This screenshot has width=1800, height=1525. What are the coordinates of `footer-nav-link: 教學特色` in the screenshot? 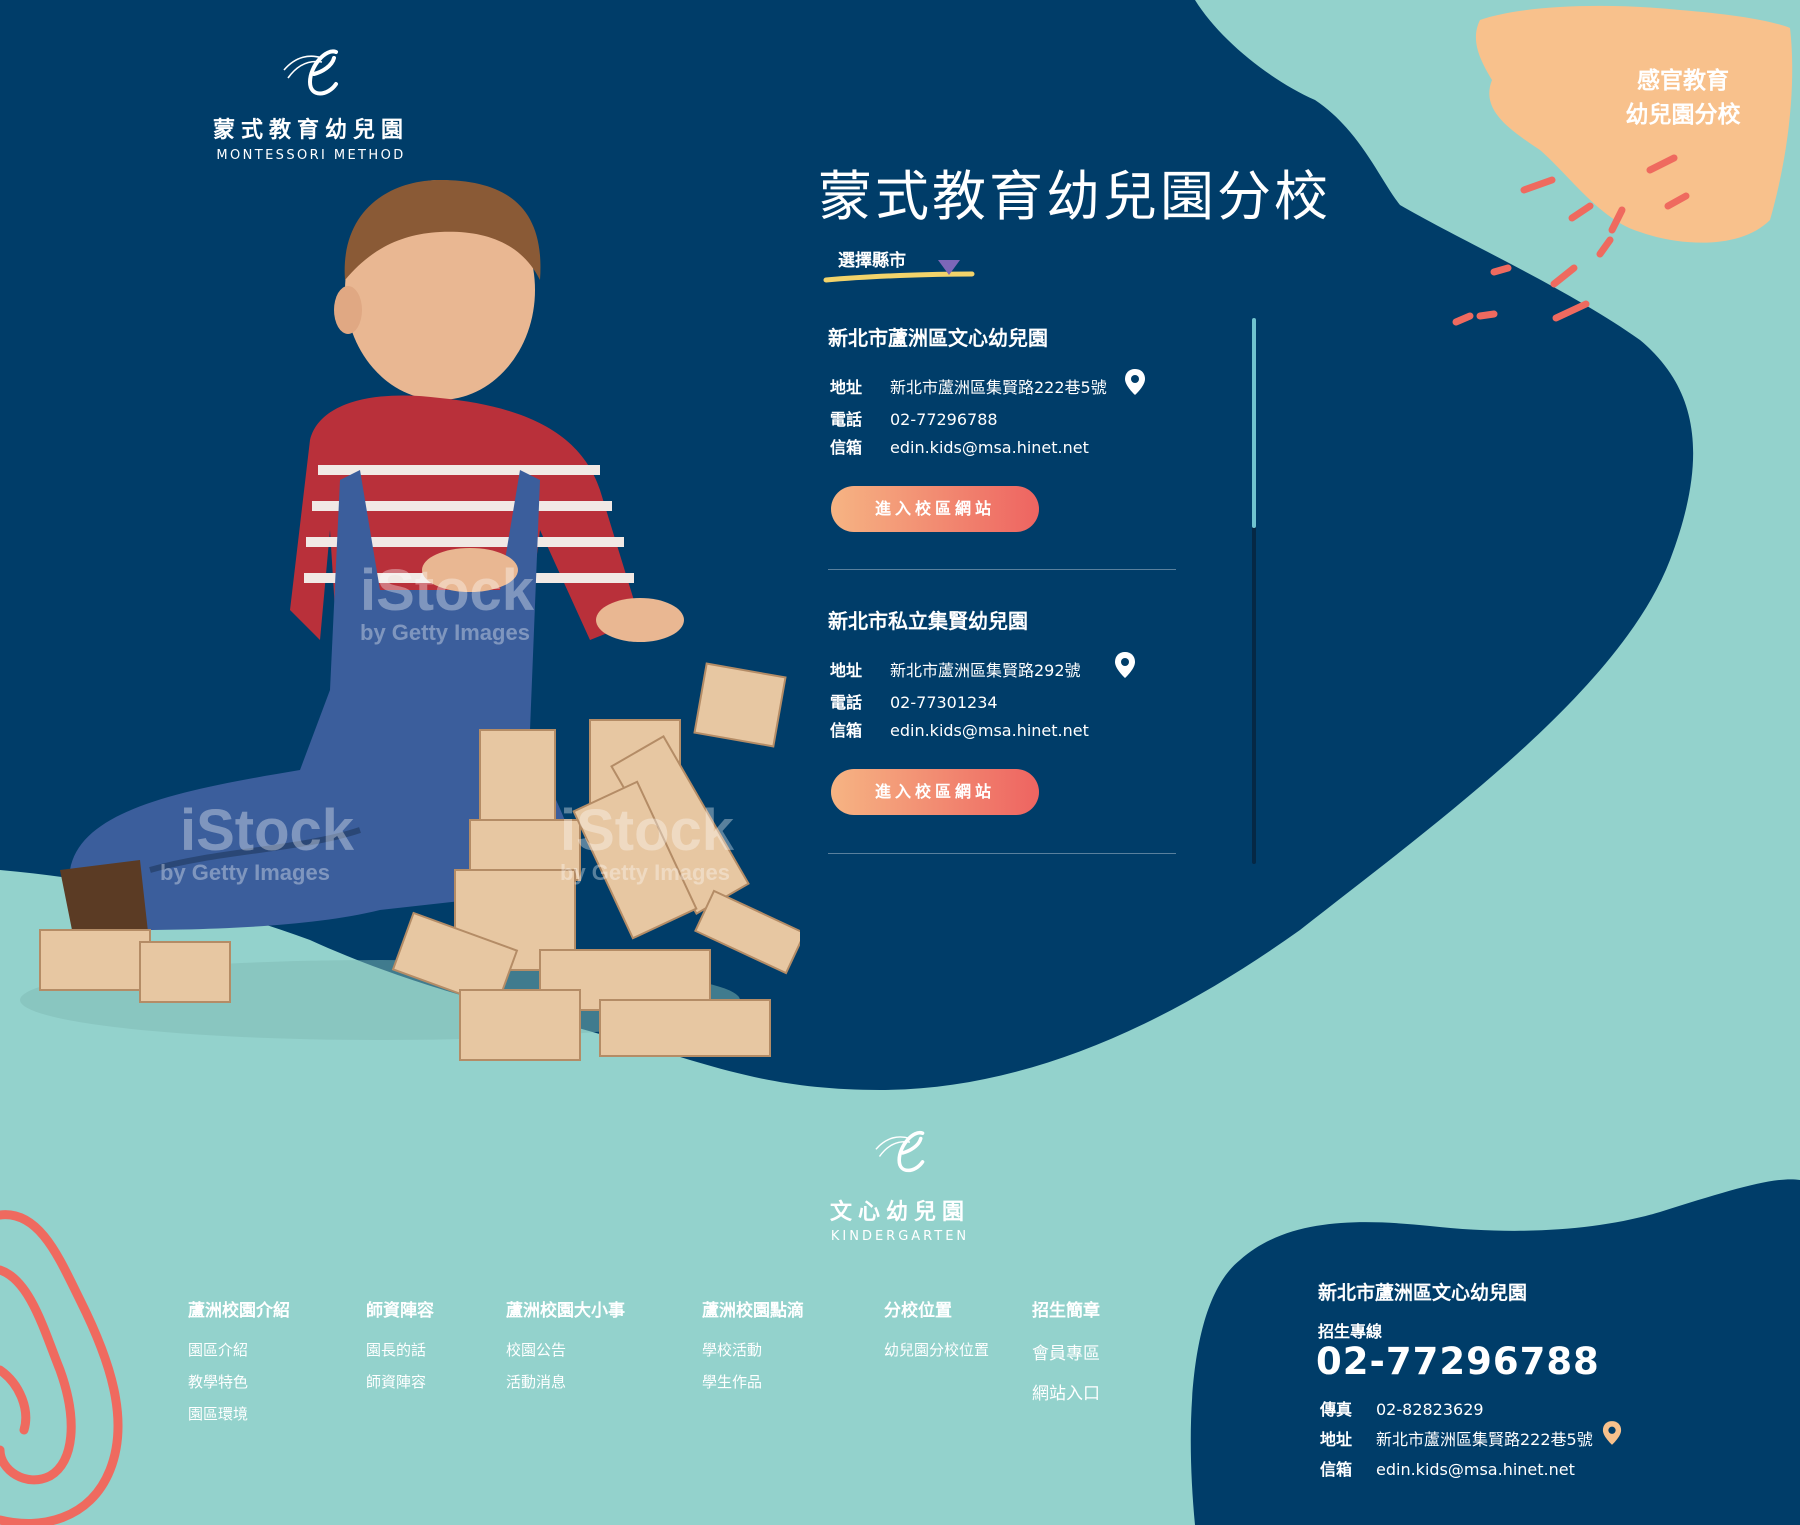 It's located at (239, 1381).